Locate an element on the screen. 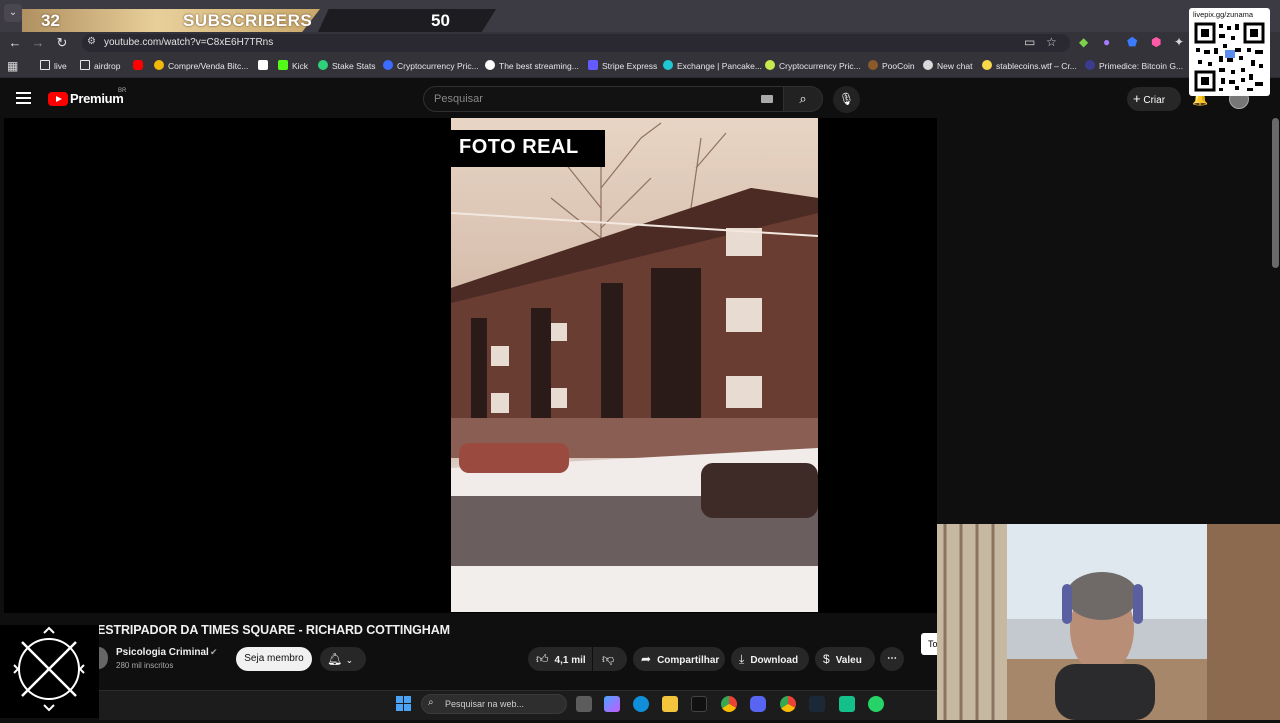 The width and height of the screenshot is (1280, 723). bookmark-item: PooCoin is located at coordinates (891, 65).